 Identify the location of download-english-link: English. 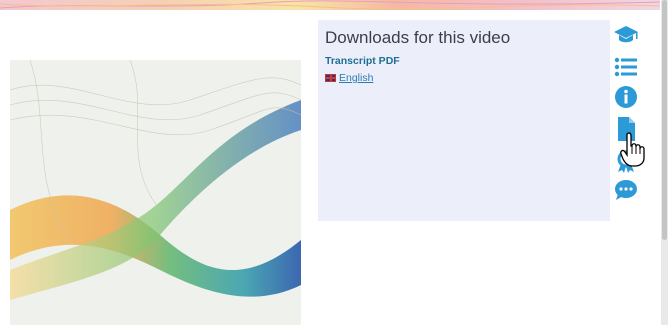
(349, 78).